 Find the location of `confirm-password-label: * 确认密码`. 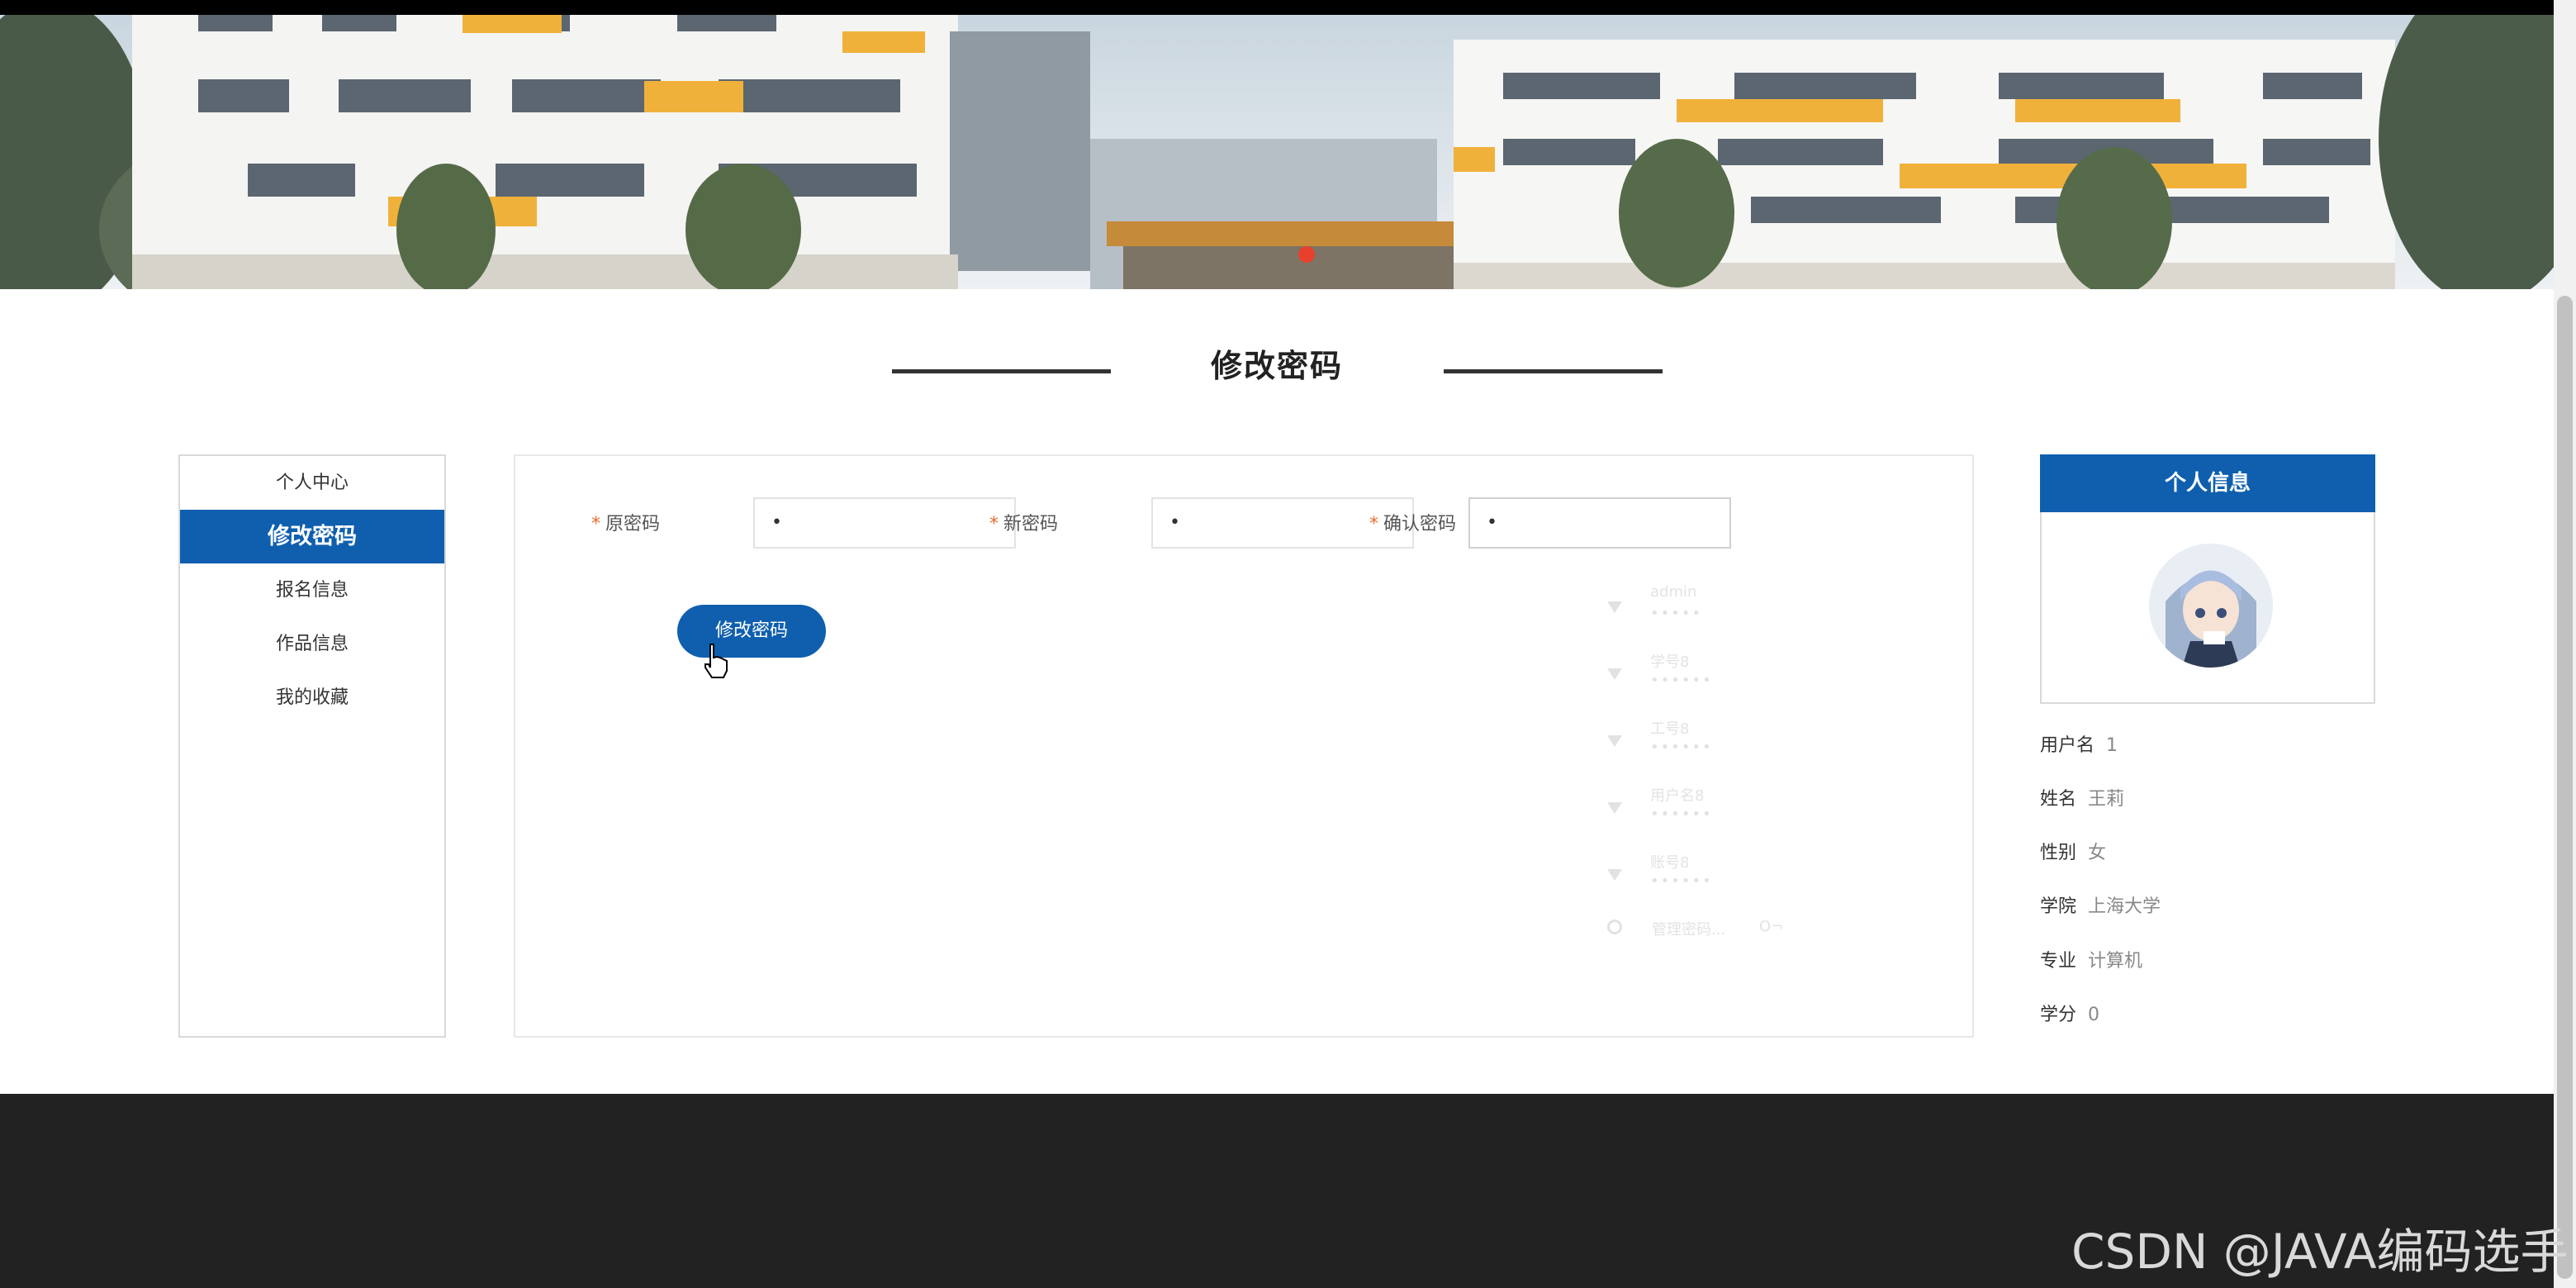

confirm-password-label: * 确认密码 is located at coordinates (1413, 524).